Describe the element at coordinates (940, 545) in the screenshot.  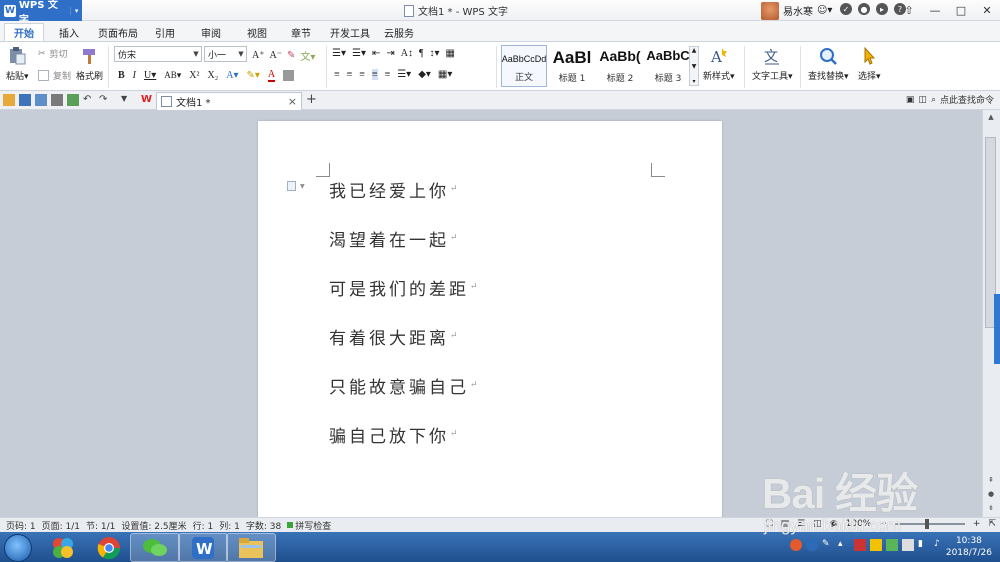
I see `tray-volume-icon: ♪` at that location.